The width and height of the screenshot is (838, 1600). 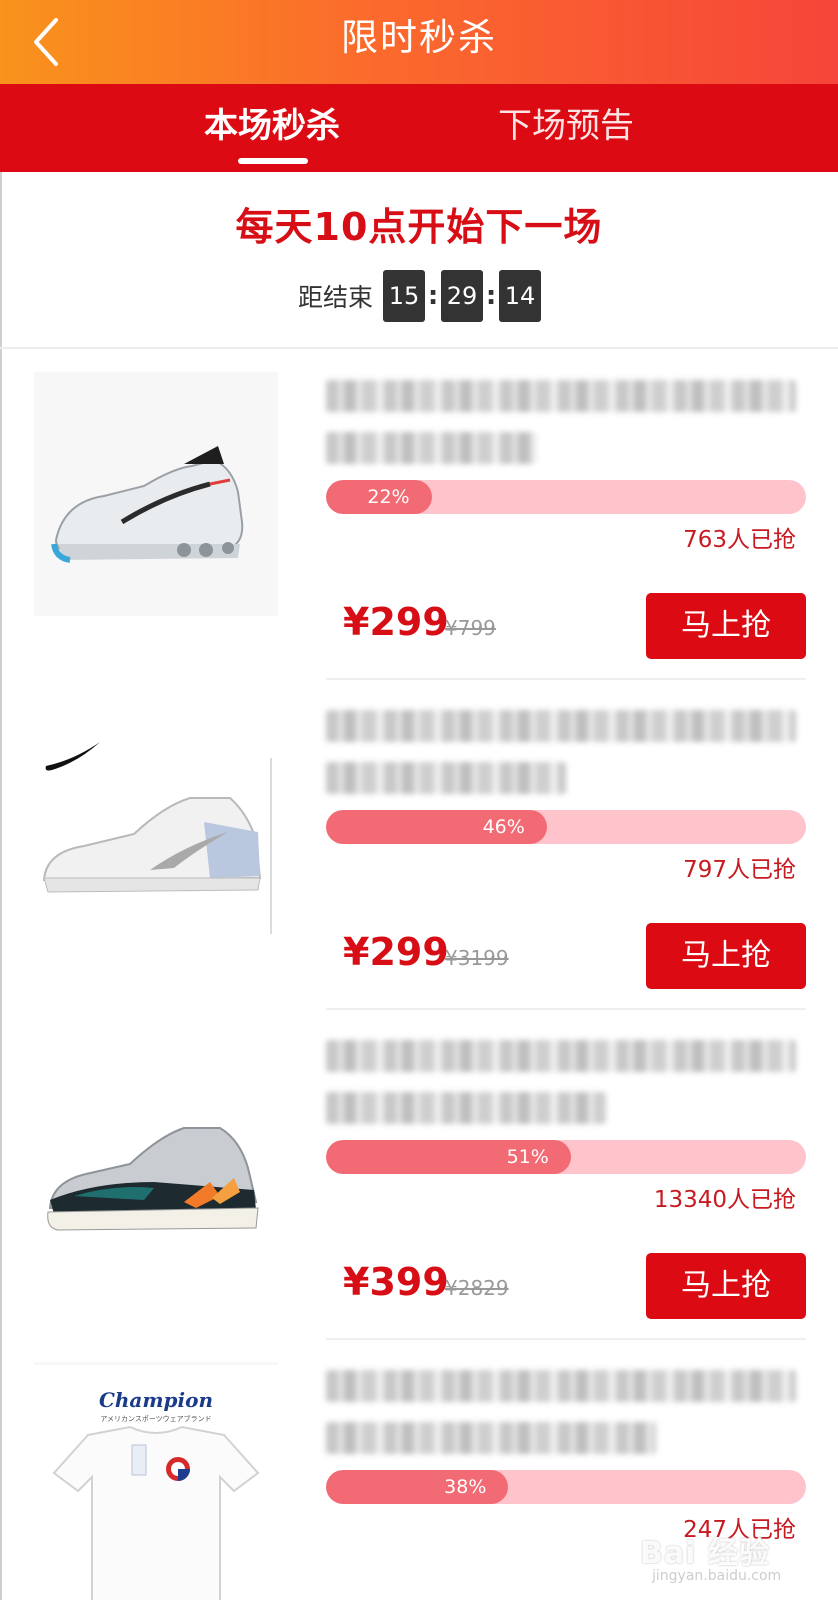 I want to click on original-price: ¥799, so click(x=470, y=628).